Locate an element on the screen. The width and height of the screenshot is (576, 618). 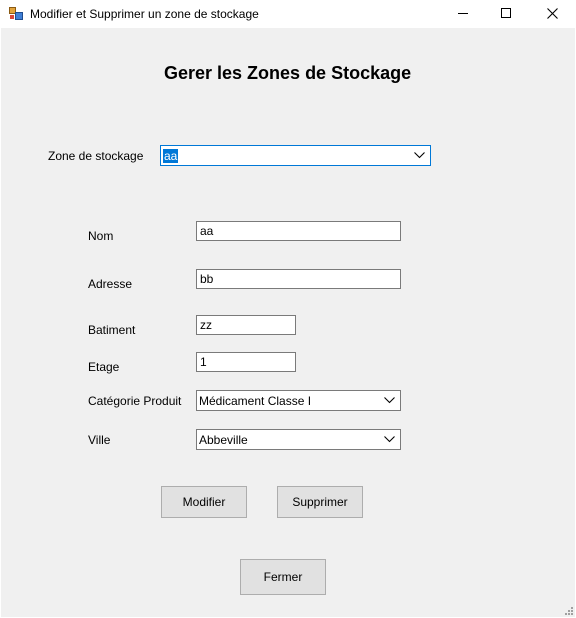
resize-grip-icon is located at coordinates (569, 611).